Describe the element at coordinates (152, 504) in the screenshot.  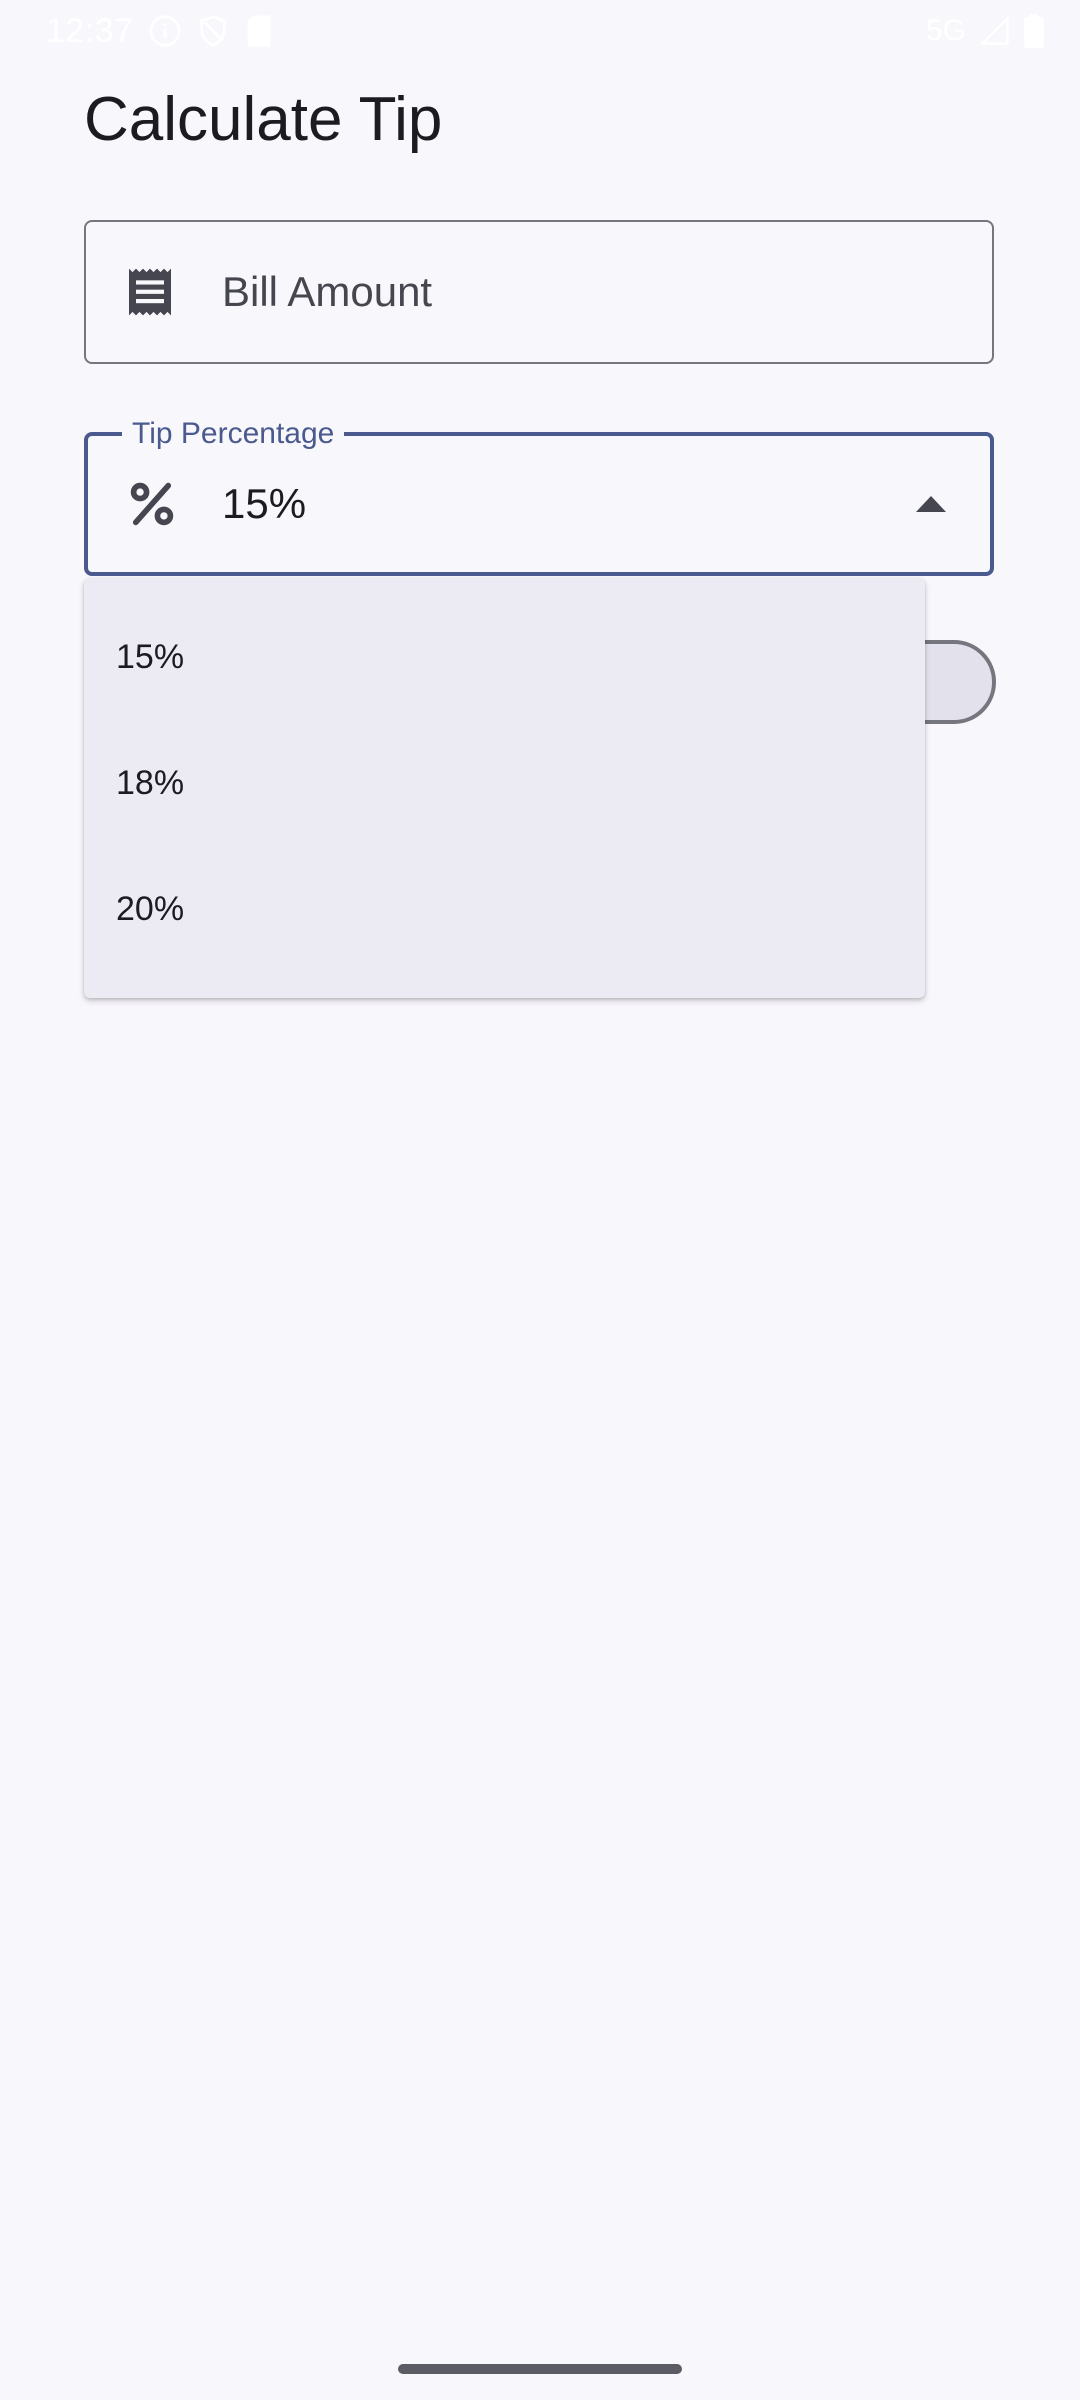
I see `percent-icon` at that location.